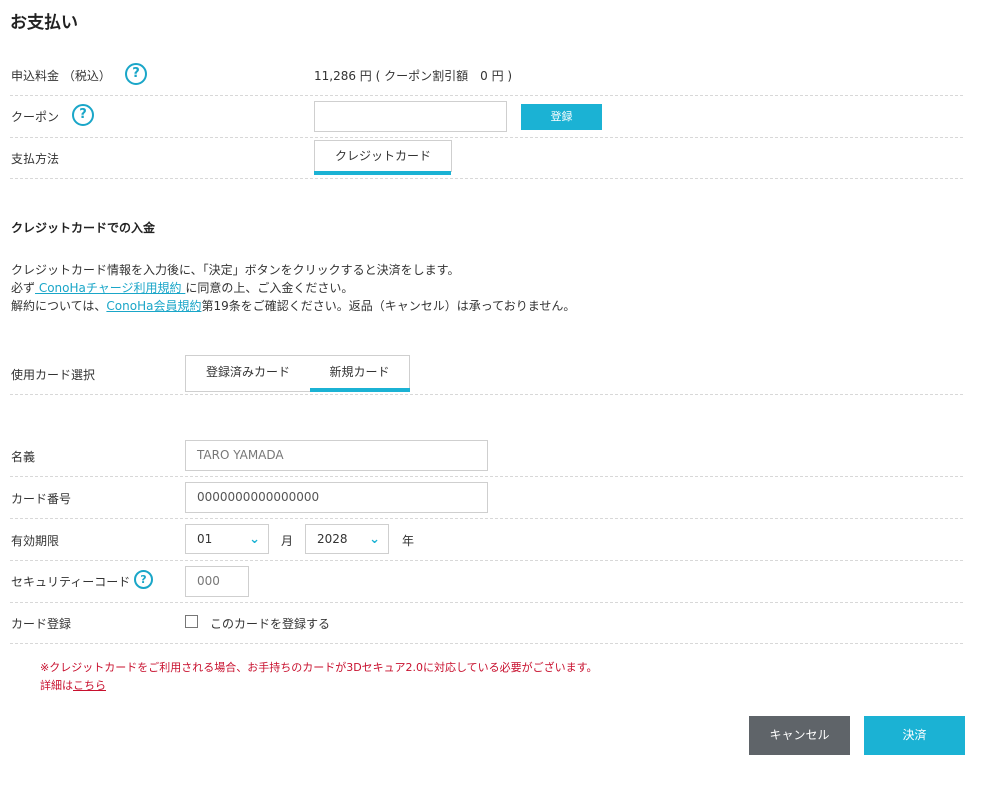  I want to click on cancellation-suffix: 第19条をご確認ください。返品（キャンセル）は承っておりません。, so click(388, 306).